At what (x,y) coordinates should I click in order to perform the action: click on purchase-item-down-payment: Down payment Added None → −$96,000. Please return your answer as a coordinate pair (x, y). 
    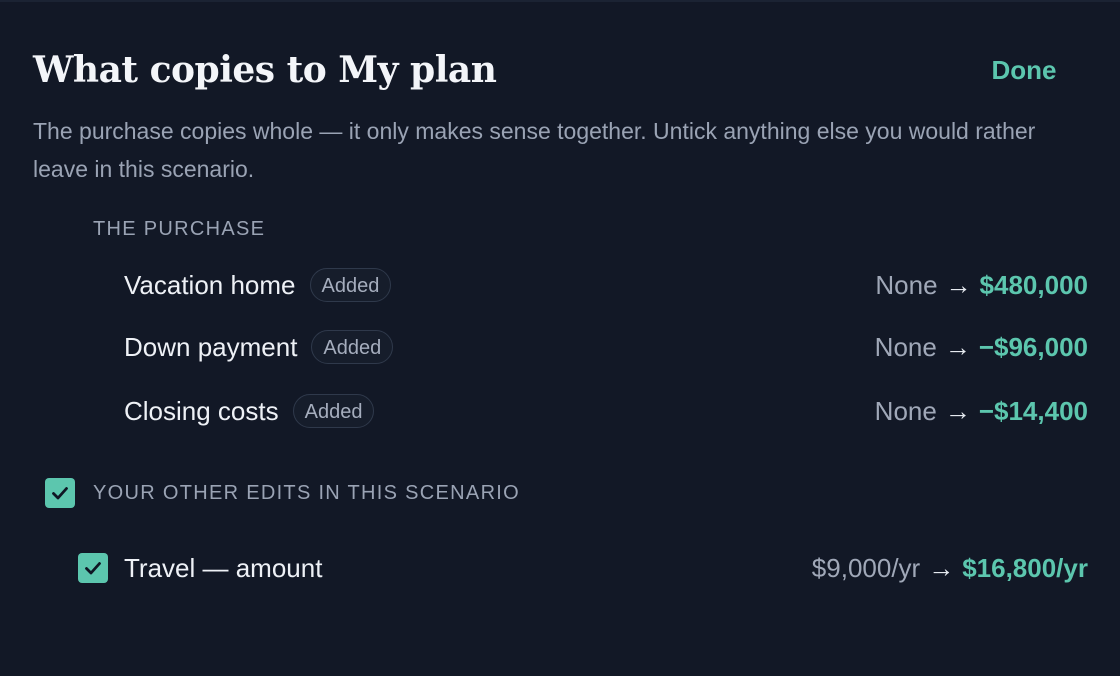
    Looking at the image, I should click on (606, 347).